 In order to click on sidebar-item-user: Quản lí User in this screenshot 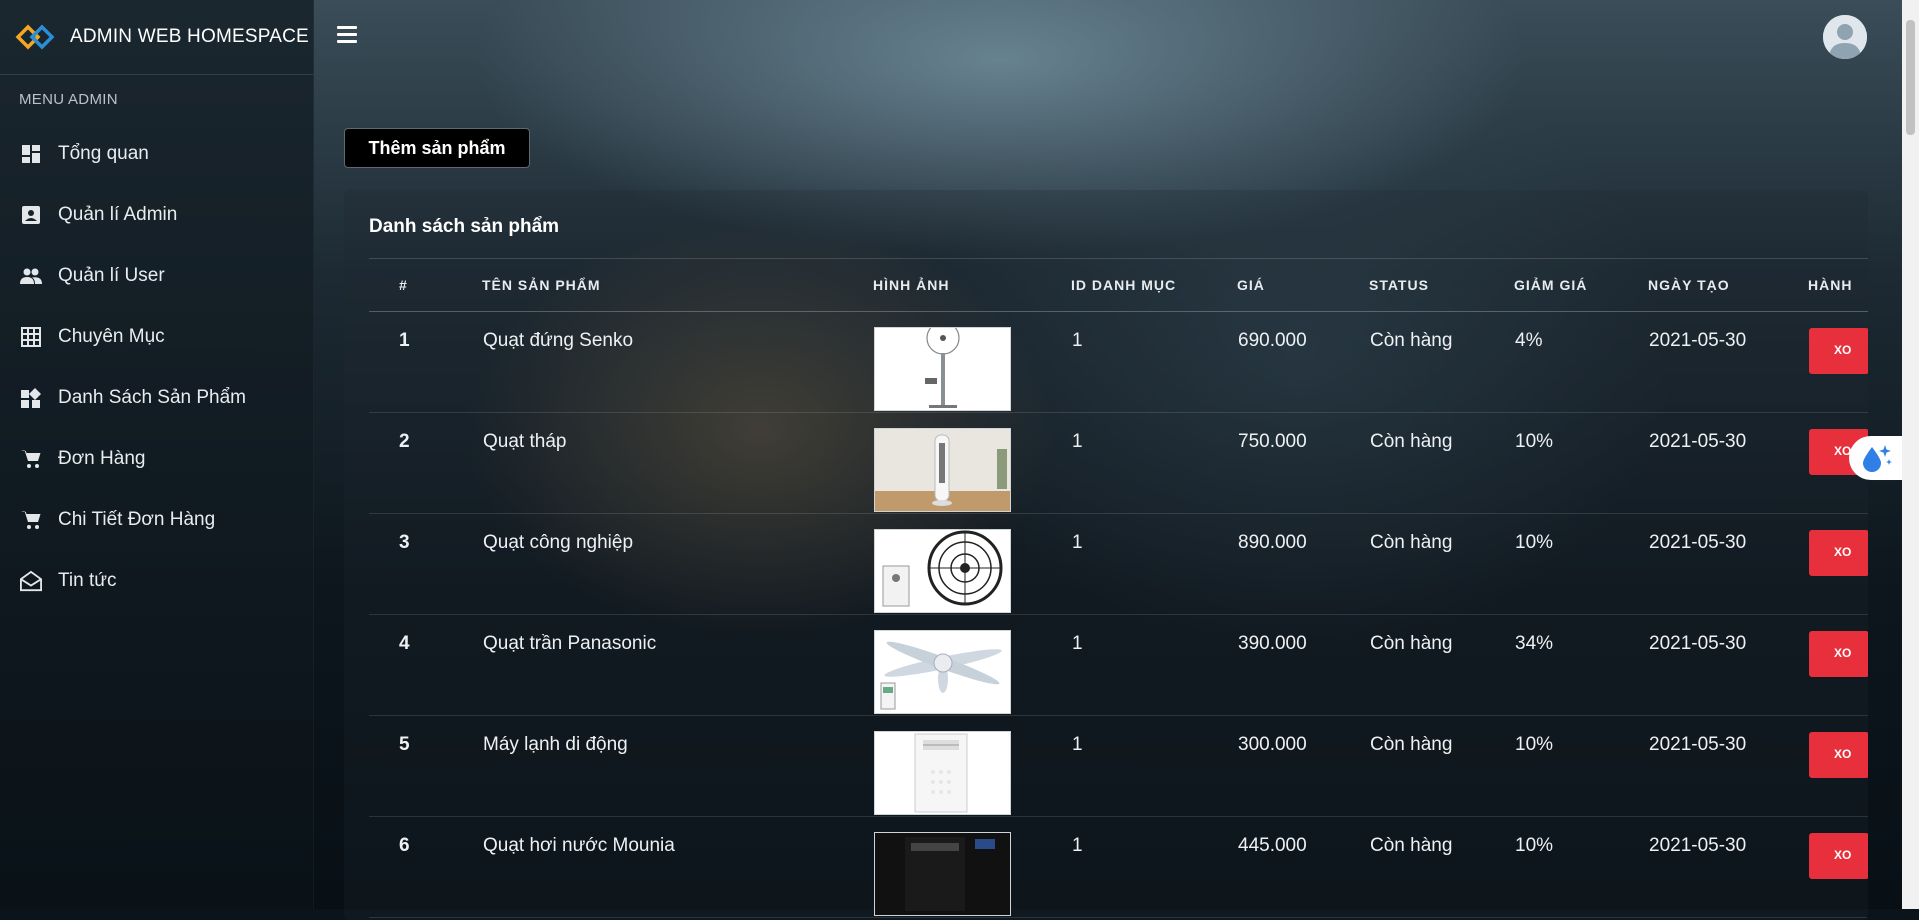, I will do `click(156, 275)`.